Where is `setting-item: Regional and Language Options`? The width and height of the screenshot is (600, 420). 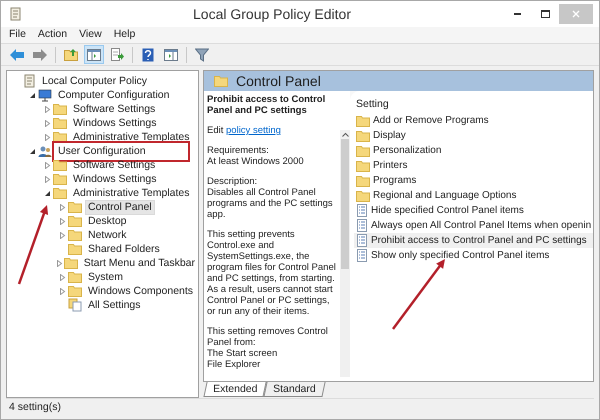 setting-item: Regional and Language Options is located at coordinates (444, 195).